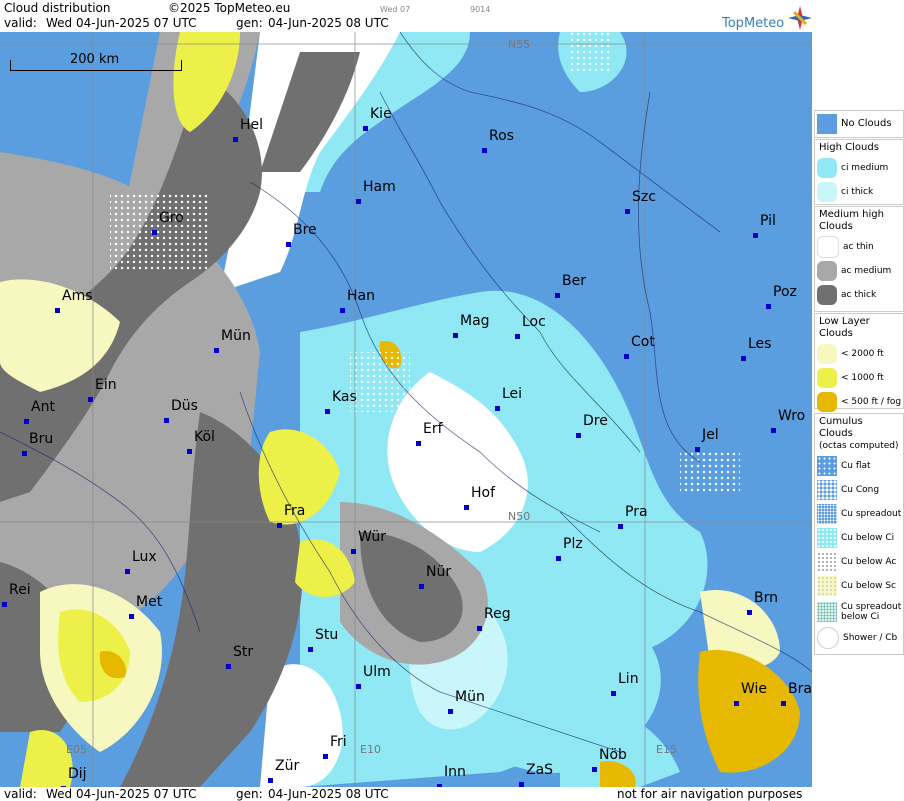 This screenshot has width=904, height=801. What do you see at coordinates (201, 442) in the screenshot?
I see `city-kol: Köl` at bounding box center [201, 442].